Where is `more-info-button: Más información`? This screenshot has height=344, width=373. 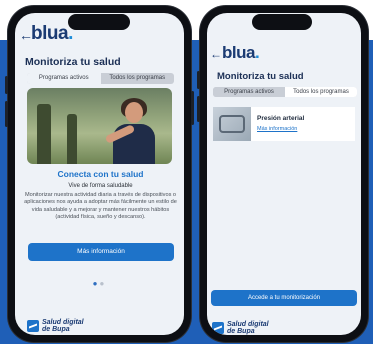
more-info-button: Más información is located at coordinates (101, 252).